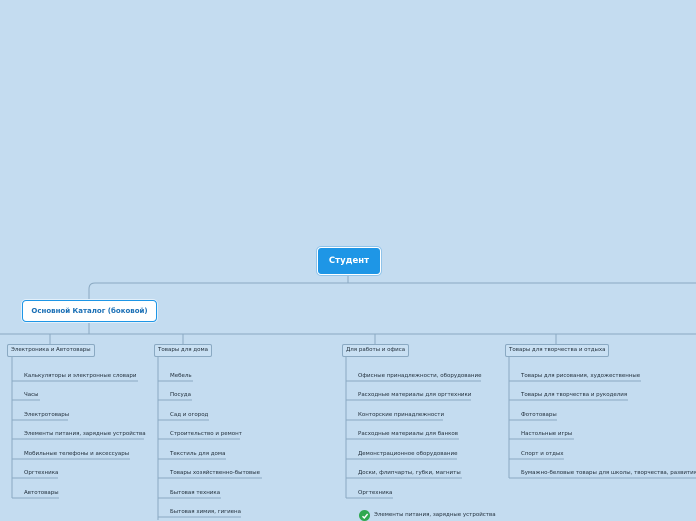 Image resolution: width=696 pixels, height=521 pixels. What do you see at coordinates (546, 434) in the screenshot?
I see `list-item: Настольные игры` at bounding box center [546, 434].